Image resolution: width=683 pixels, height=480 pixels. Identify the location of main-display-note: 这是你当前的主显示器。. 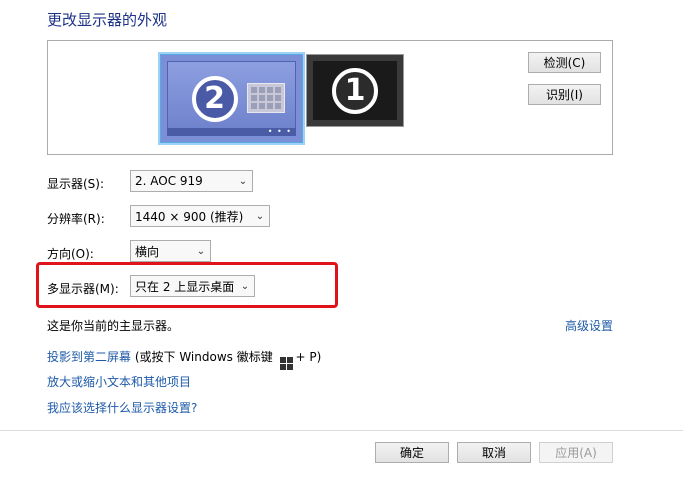
(113, 326).